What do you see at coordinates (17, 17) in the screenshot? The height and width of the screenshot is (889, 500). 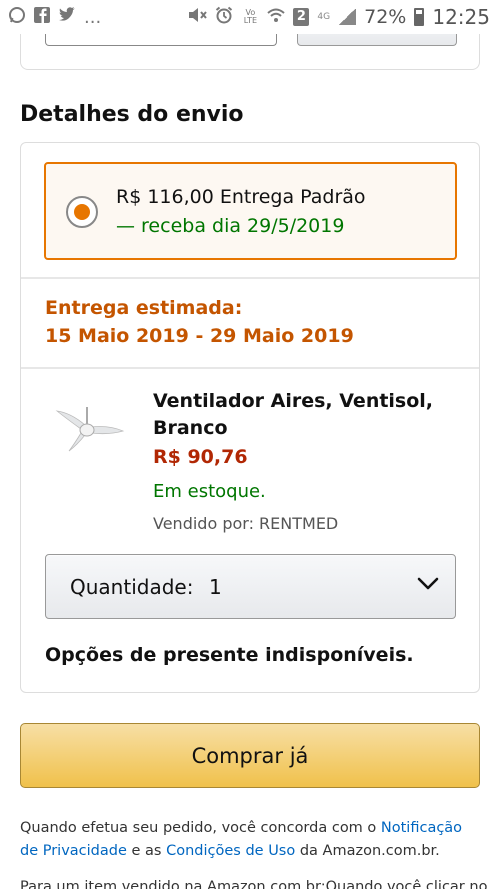 I see `whatsapp-icon` at bounding box center [17, 17].